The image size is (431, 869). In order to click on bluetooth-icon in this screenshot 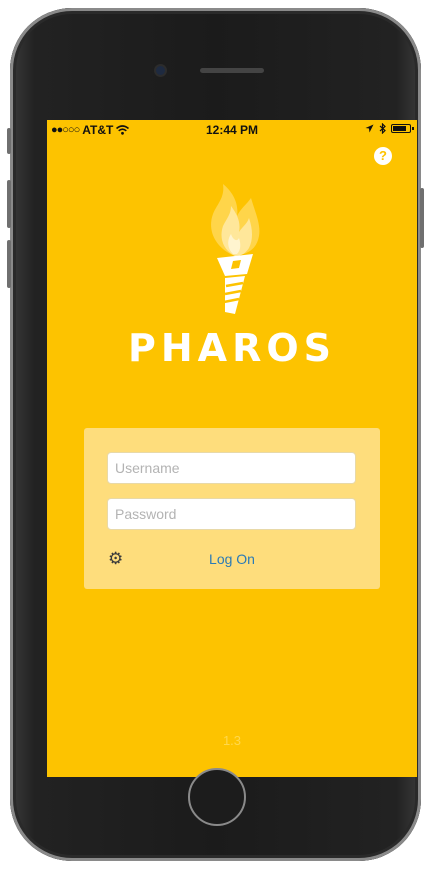, I will do `click(382, 128)`.